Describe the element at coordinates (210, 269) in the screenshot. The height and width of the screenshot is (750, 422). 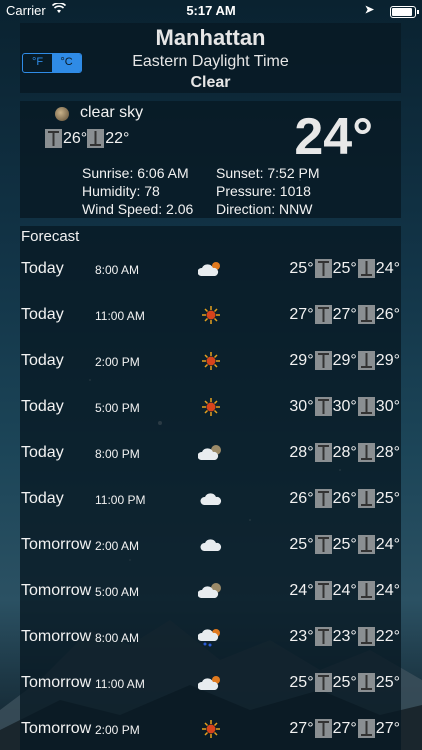
I see `forecast-row: Today 8:00 AM 25° 25° 24°` at that location.